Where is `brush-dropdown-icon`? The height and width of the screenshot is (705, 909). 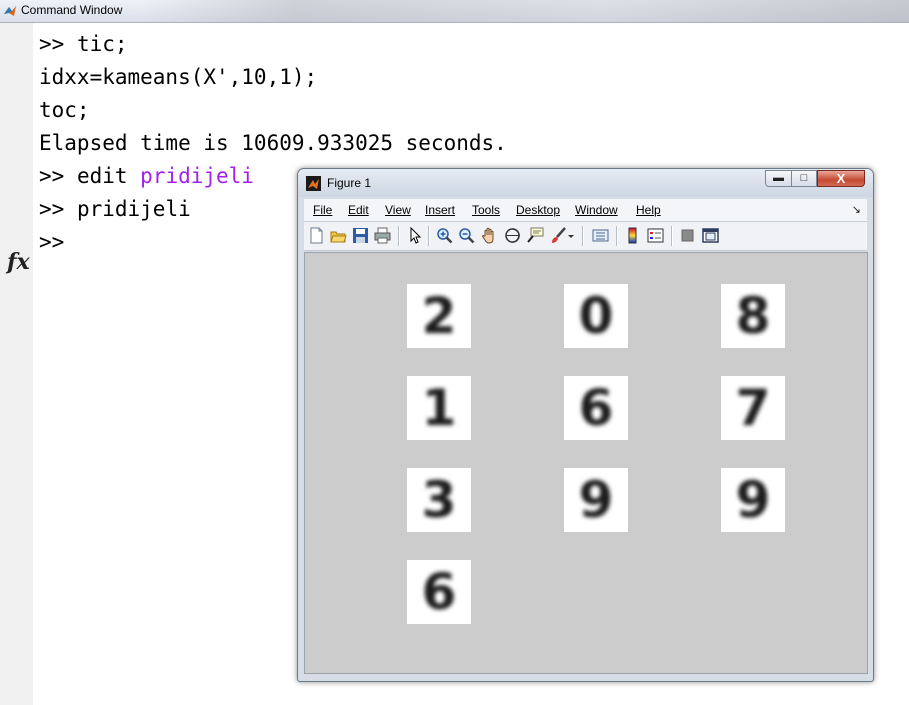
brush-dropdown-icon is located at coordinates (571, 235).